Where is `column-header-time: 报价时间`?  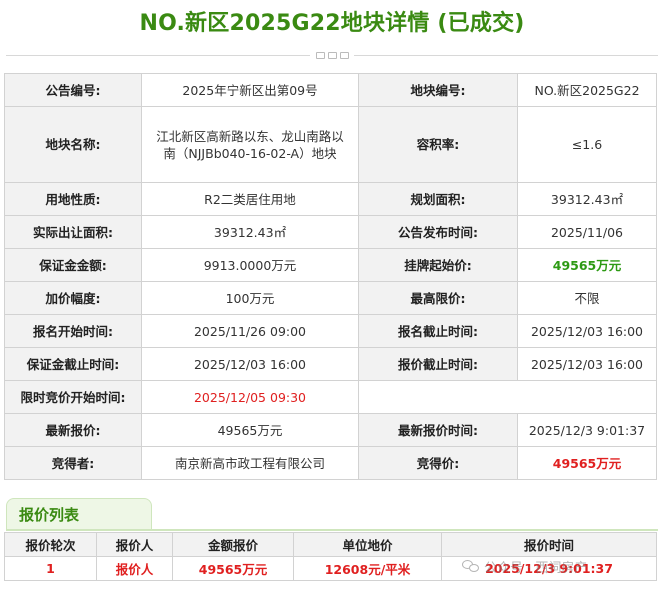
column-header-time: 报价时间 is located at coordinates (549, 544).